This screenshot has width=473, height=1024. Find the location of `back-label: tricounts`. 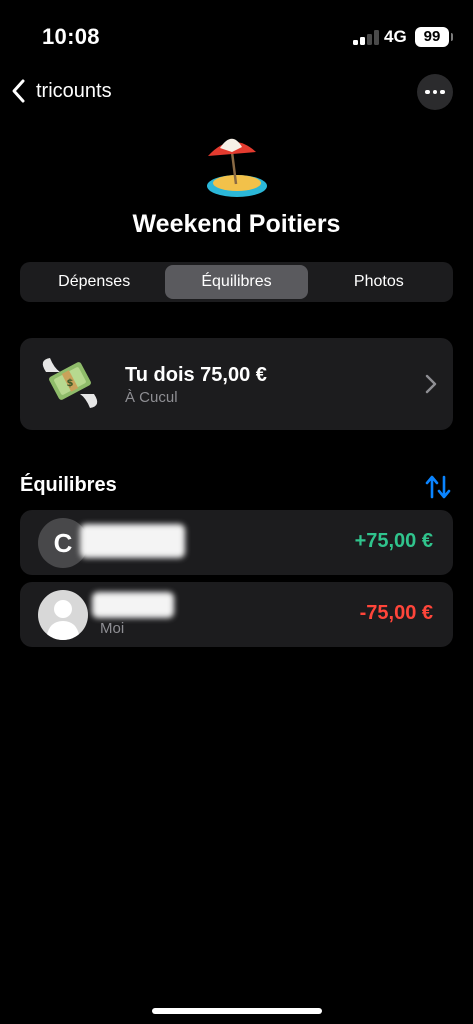

back-label: tricounts is located at coordinates (74, 90).